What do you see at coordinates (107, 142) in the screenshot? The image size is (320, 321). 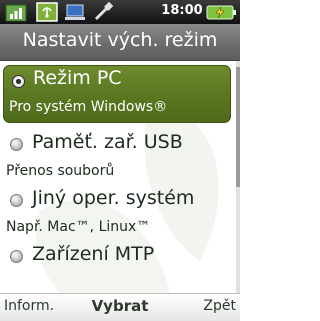 I see `option-label: Paměť. zař. USB` at bounding box center [107, 142].